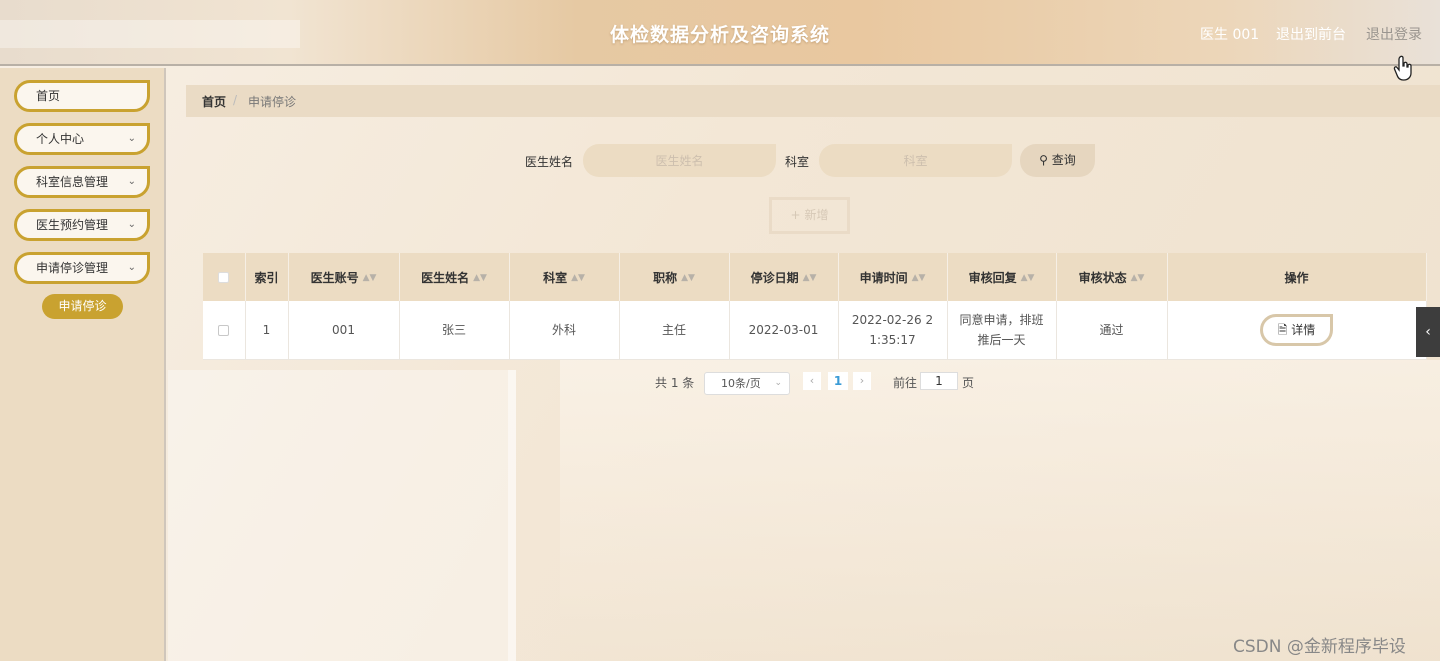 Image resolution: width=1440 pixels, height=661 pixels. I want to click on department-input, so click(915, 160).